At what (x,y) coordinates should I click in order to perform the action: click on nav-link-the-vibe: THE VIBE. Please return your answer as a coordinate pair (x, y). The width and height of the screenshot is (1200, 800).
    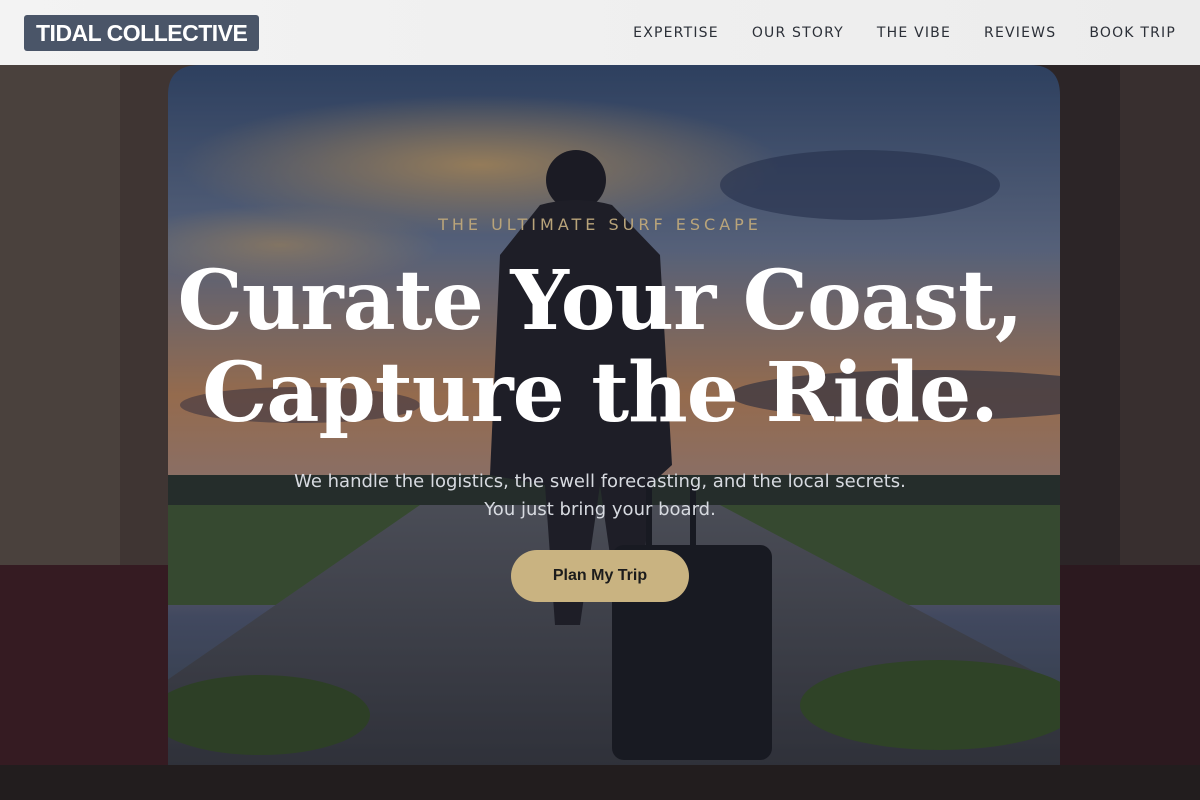
    Looking at the image, I should click on (914, 33).